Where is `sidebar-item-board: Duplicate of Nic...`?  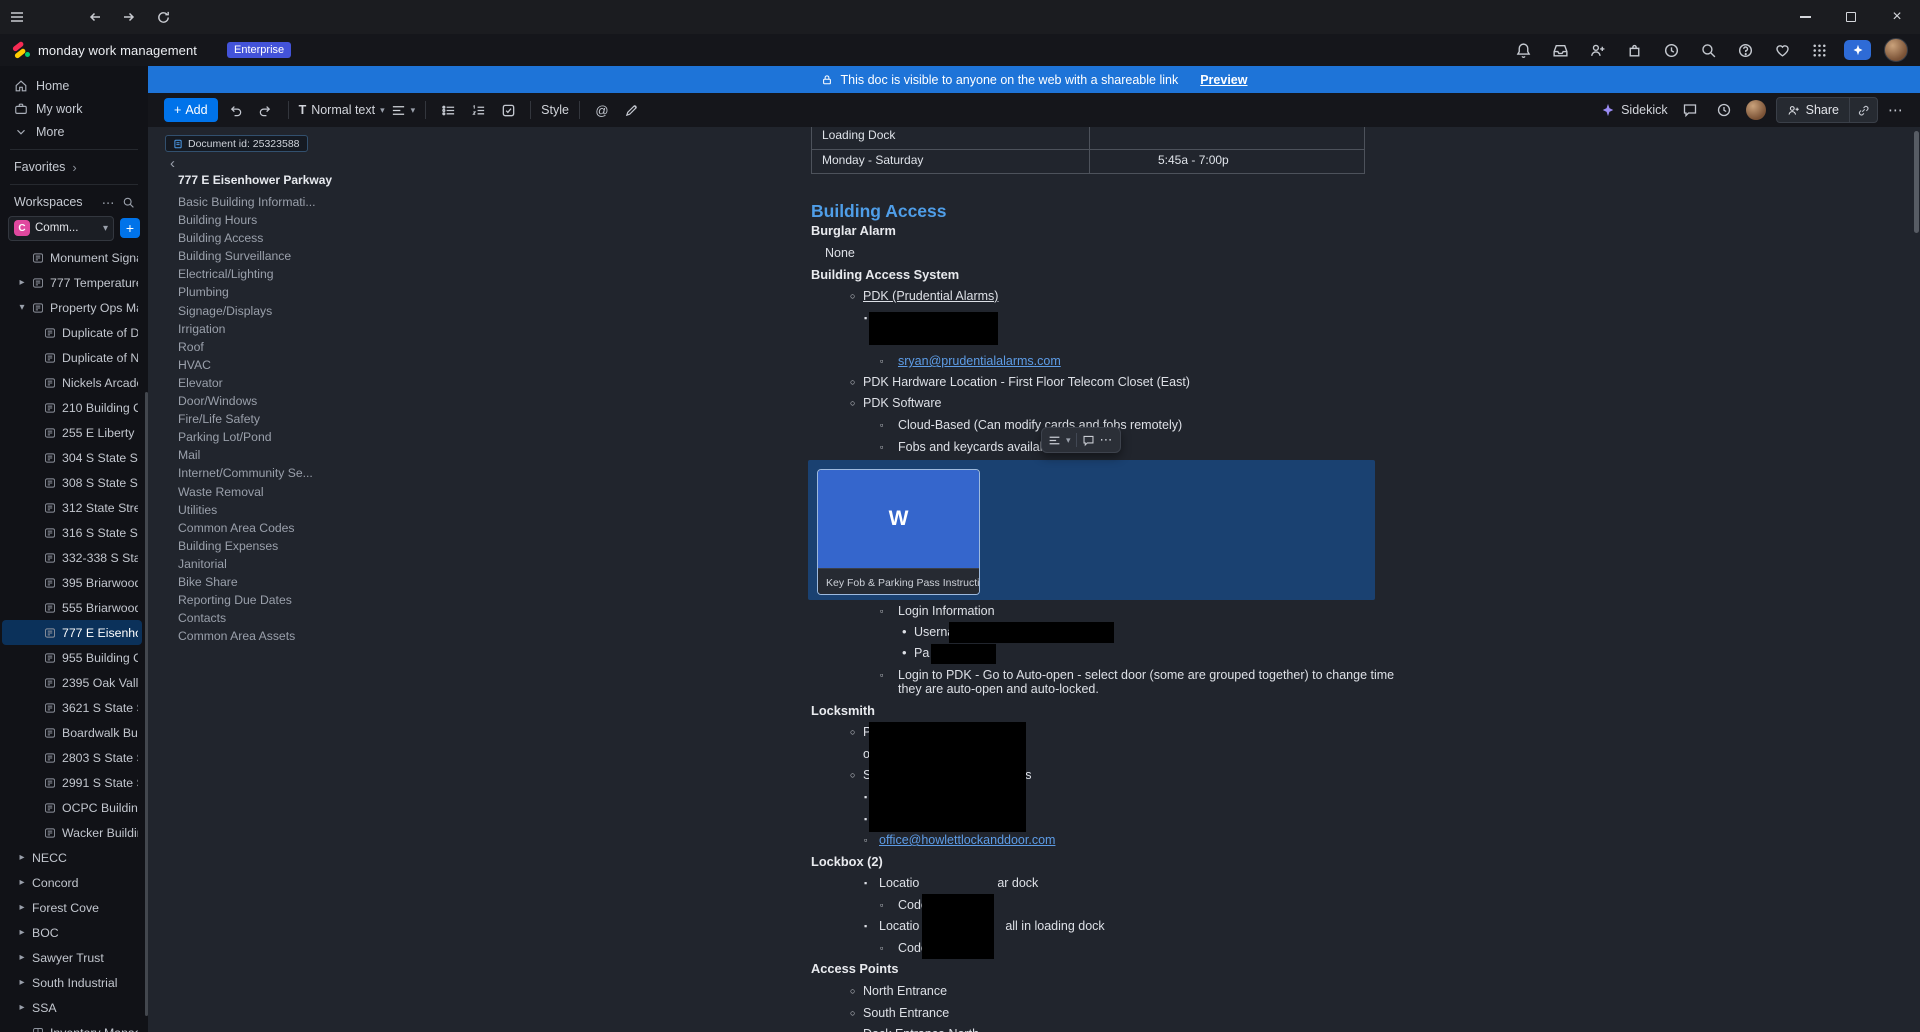 sidebar-item-board: Duplicate of Nic... is located at coordinates (72, 357).